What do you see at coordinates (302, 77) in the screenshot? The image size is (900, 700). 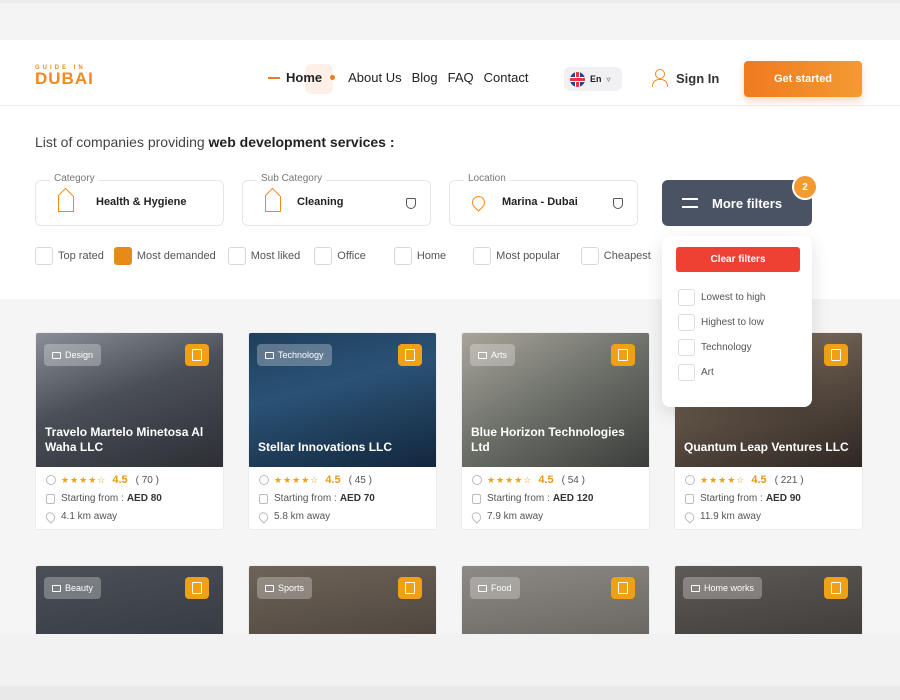 I see `nav-home: Home` at bounding box center [302, 77].